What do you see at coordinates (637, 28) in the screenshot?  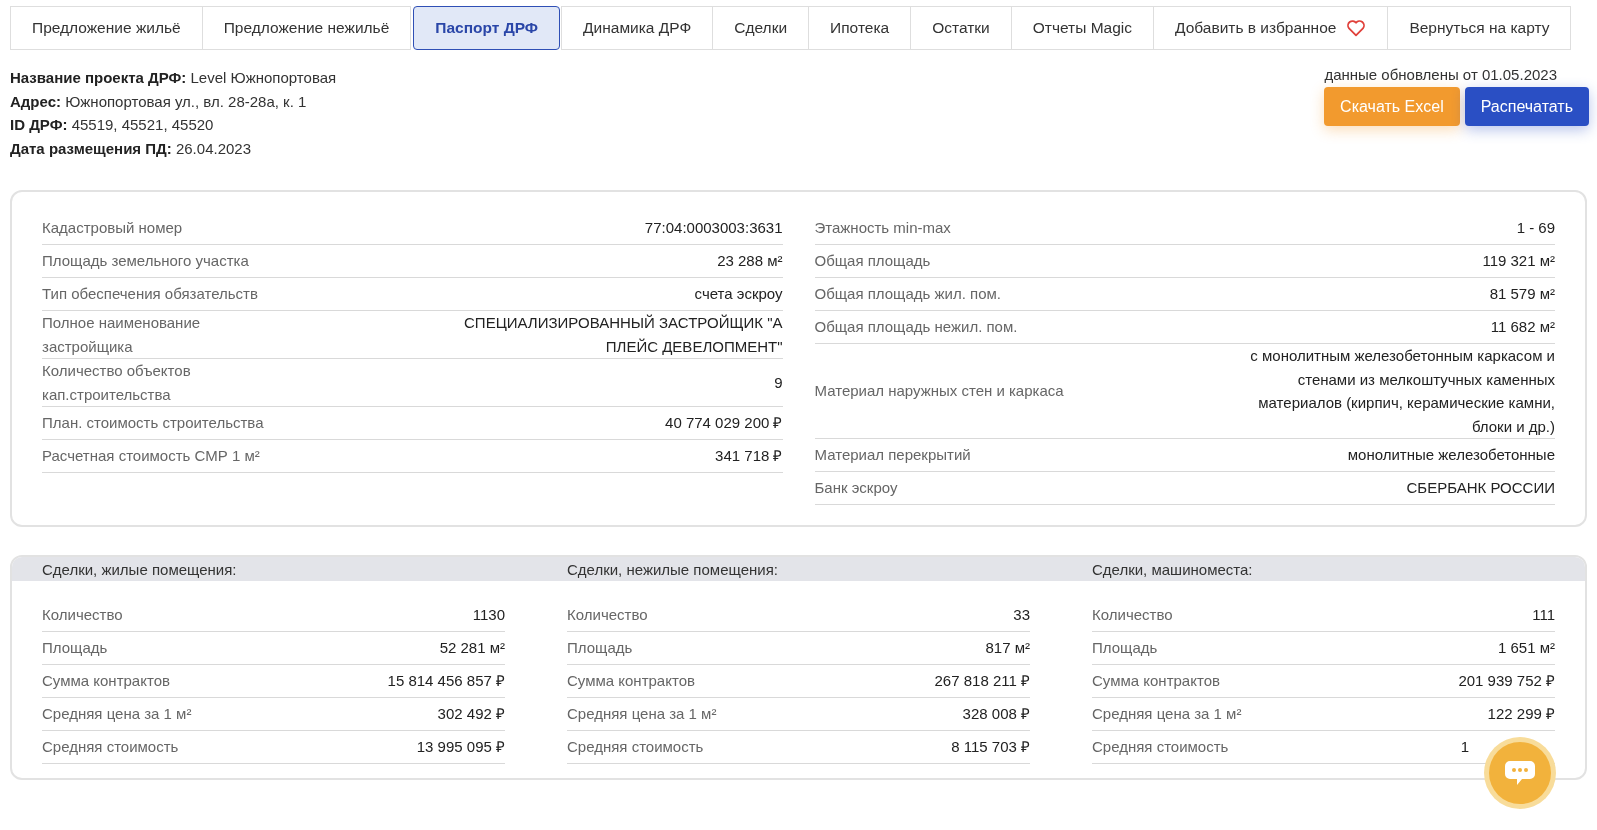 I see `nav-tab: Динамика ДРФ` at bounding box center [637, 28].